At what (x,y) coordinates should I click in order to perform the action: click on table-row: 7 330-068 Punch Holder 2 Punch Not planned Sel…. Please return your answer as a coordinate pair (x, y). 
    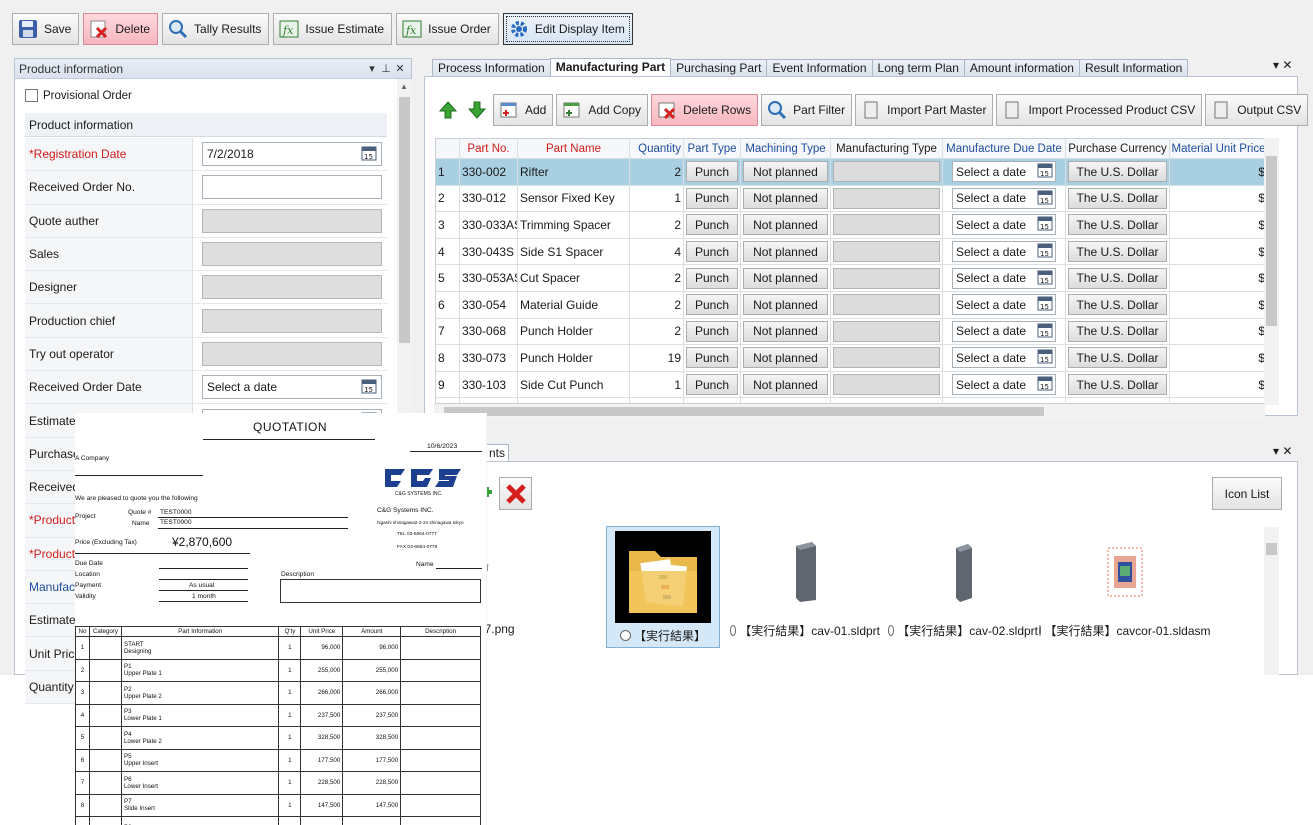
    Looking at the image, I should click on (852, 332).